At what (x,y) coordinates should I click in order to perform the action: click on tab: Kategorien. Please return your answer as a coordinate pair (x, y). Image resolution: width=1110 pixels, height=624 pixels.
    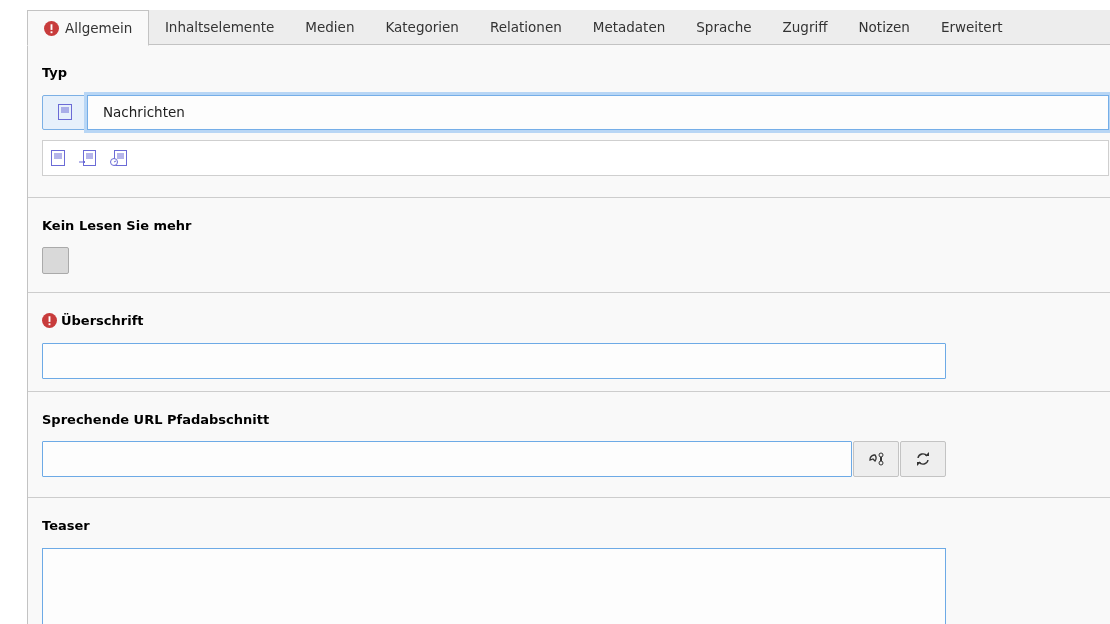
    Looking at the image, I should click on (422, 27).